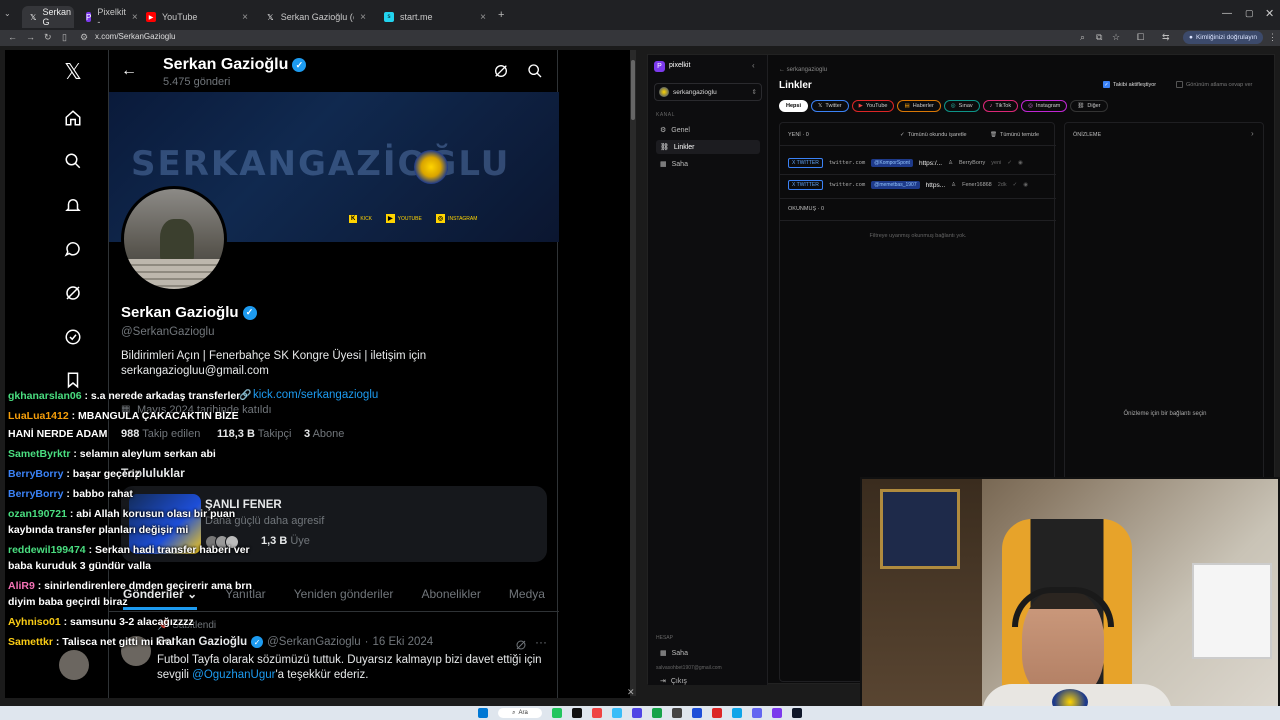 The width and height of the screenshot is (1280, 720). Describe the element at coordinates (961, 106) in the screenshot. I see `filter-sinav: ◎ Sınav` at that location.